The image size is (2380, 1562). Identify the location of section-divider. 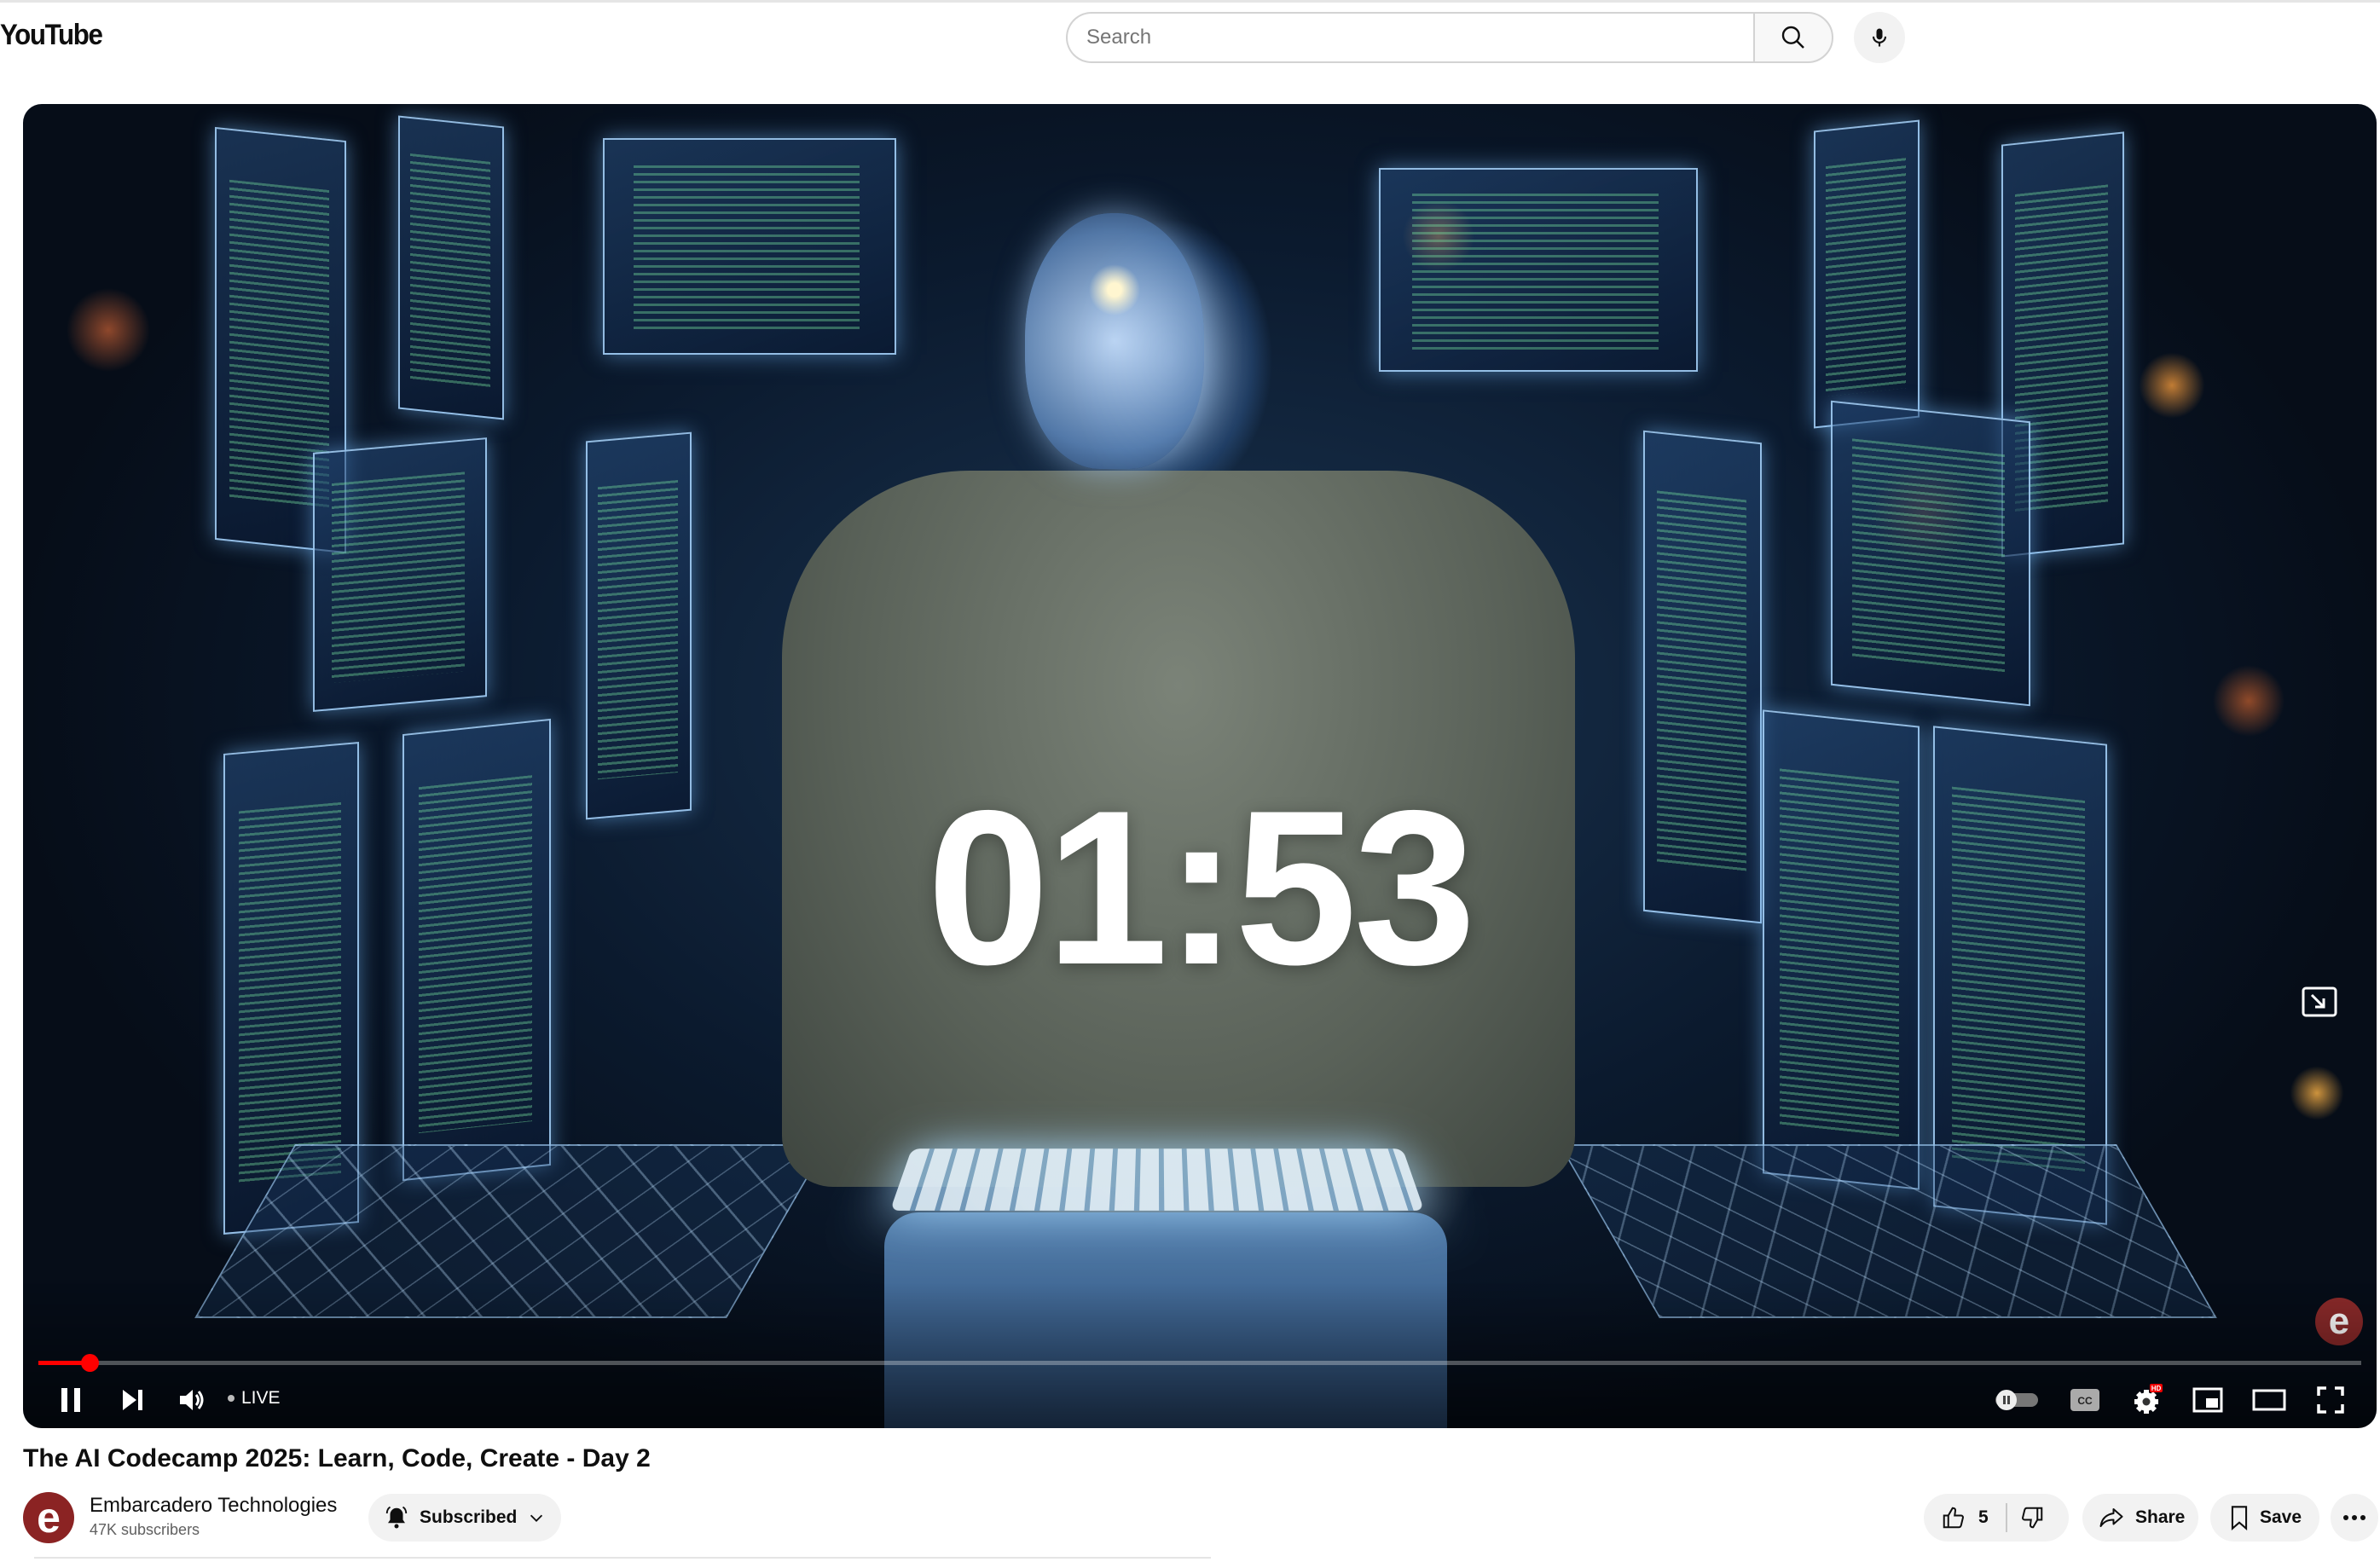
(623, 1558).